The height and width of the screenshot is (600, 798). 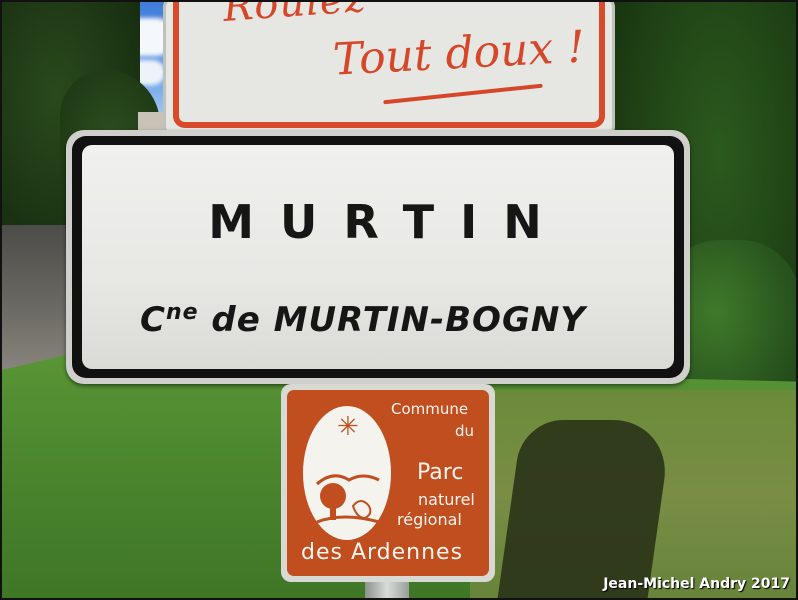 I want to click on park-line-ardennes: des Ardennes, so click(x=382, y=552).